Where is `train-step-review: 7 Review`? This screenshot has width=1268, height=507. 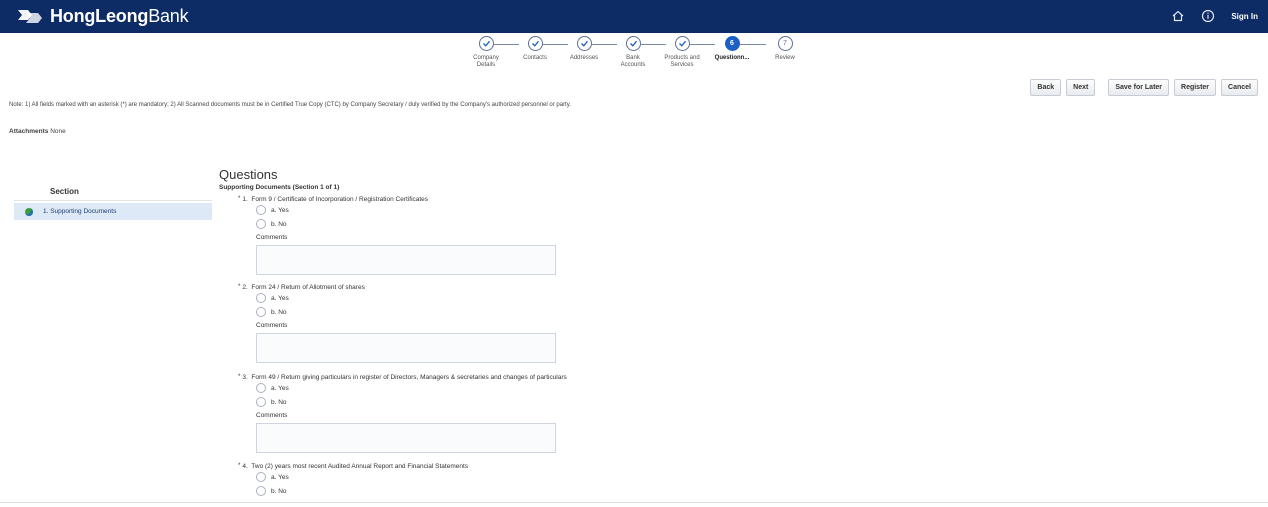 train-step-review: 7 Review is located at coordinates (785, 49).